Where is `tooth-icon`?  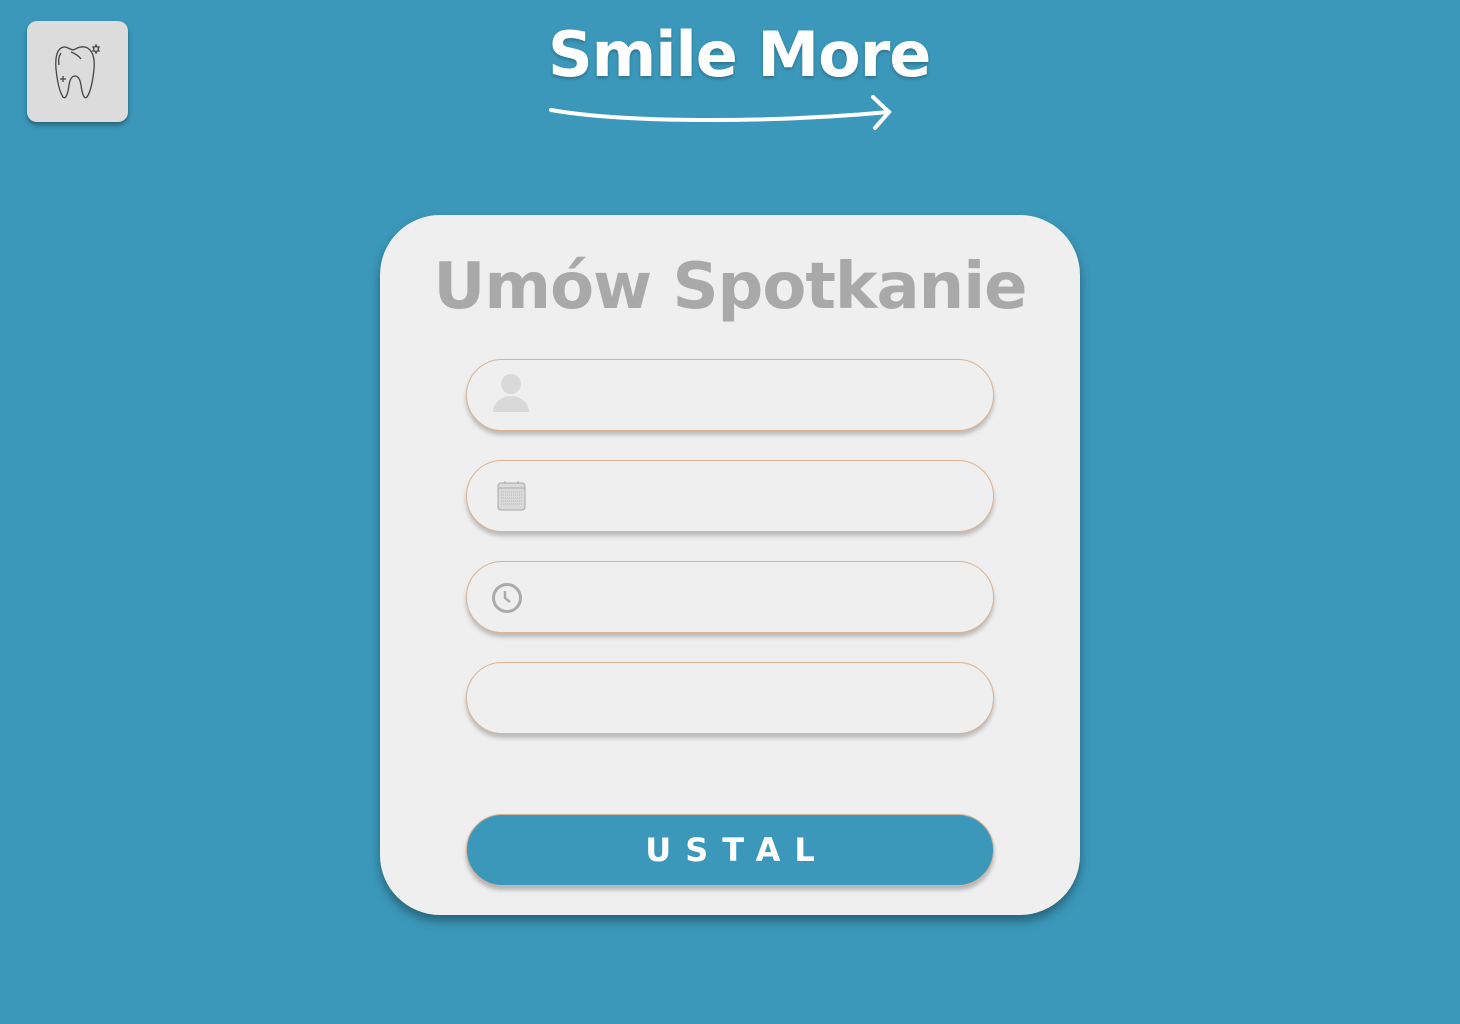 tooth-icon is located at coordinates (77, 70).